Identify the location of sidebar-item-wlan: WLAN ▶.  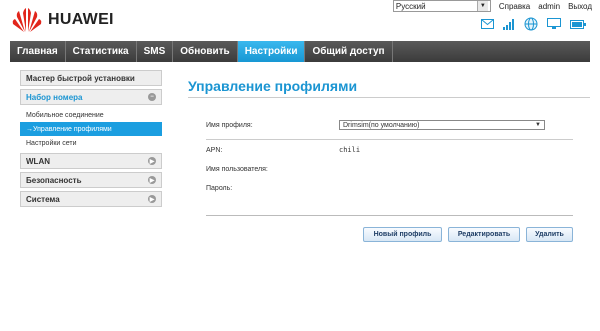
(91, 161).